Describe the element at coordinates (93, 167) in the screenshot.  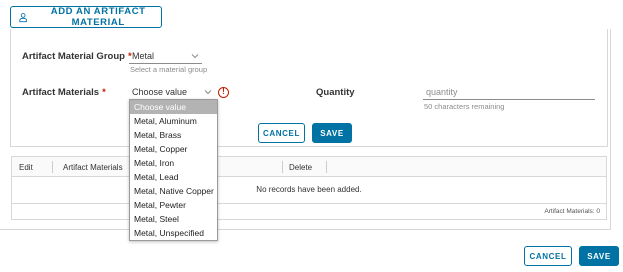
I see `column-header-materials: Artifact Materials` at that location.